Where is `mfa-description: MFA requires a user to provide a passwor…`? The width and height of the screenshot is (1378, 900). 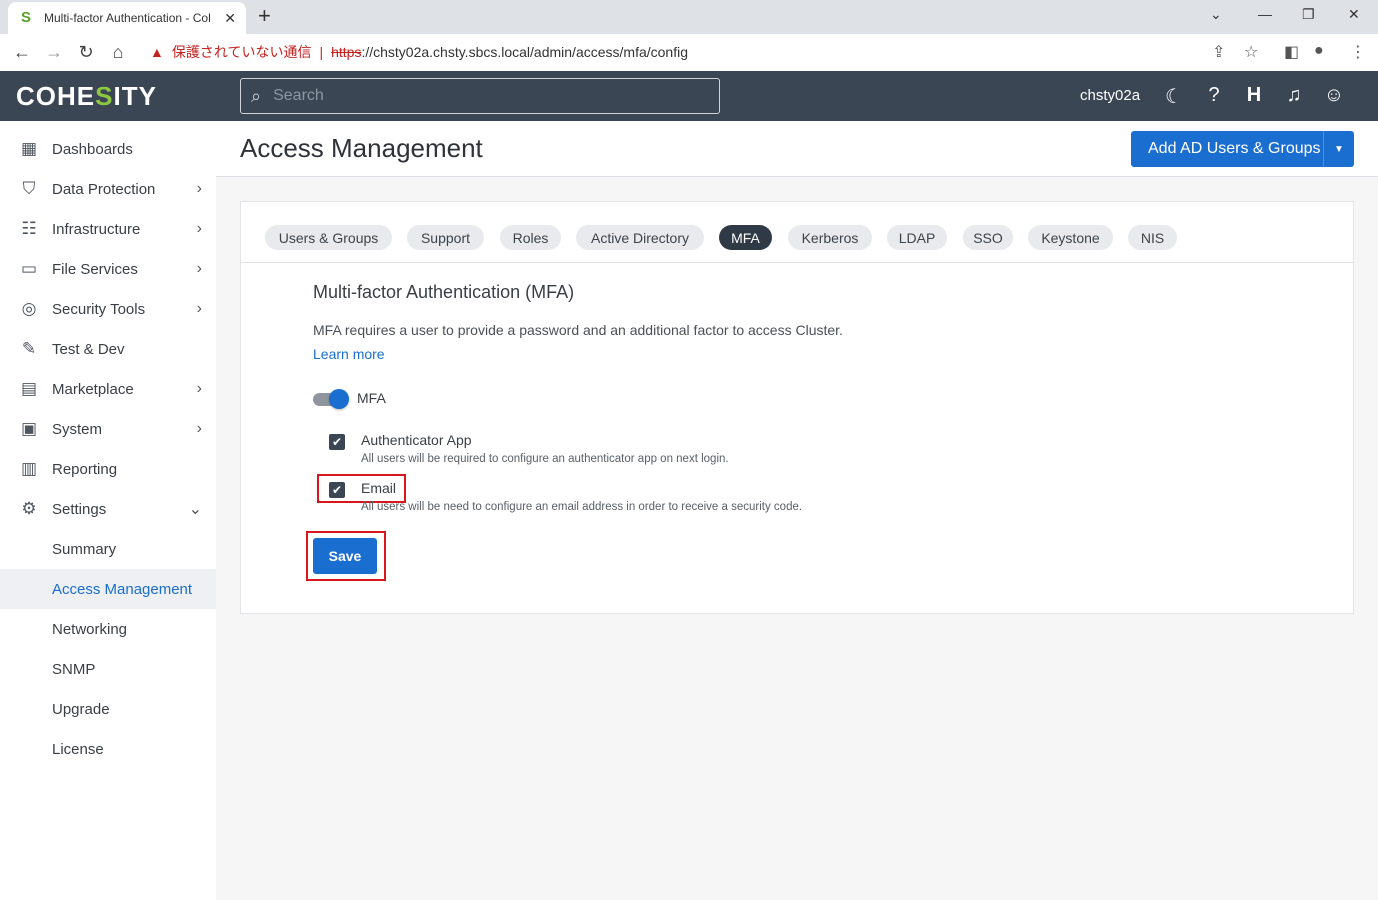
mfa-description: MFA requires a user to provide a passwor… is located at coordinates (578, 330).